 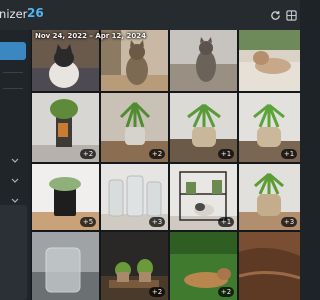 What do you see at coordinates (150, 15) in the screenshot?
I see `title-bar: anizer 26` at bounding box center [150, 15].